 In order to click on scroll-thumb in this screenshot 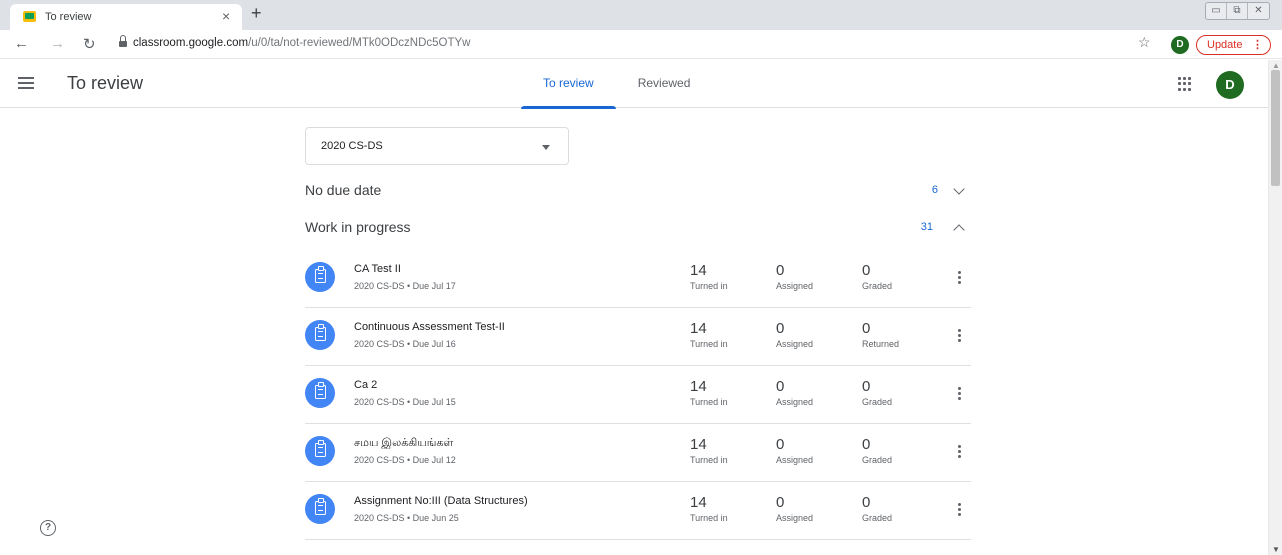, I will do `click(1275, 128)`.